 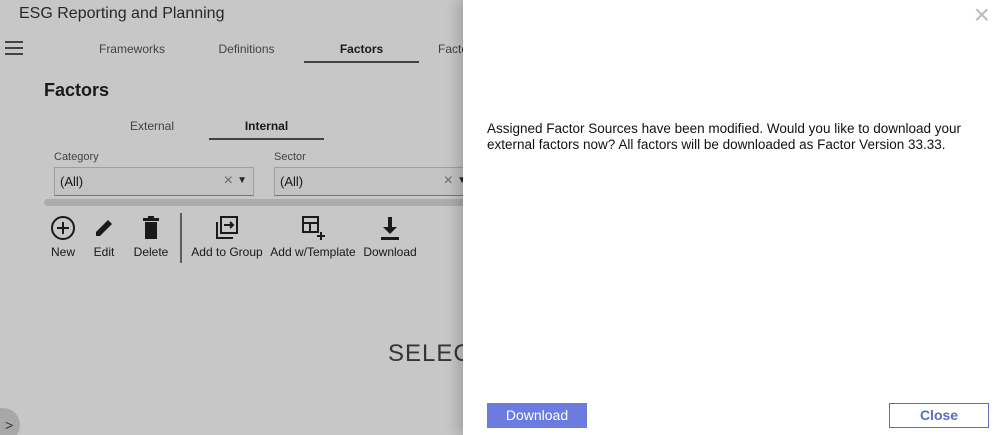 What do you see at coordinates (982, 15) in the screenshot?
I see `close-icon: ×` at bounding box center [982, 15].